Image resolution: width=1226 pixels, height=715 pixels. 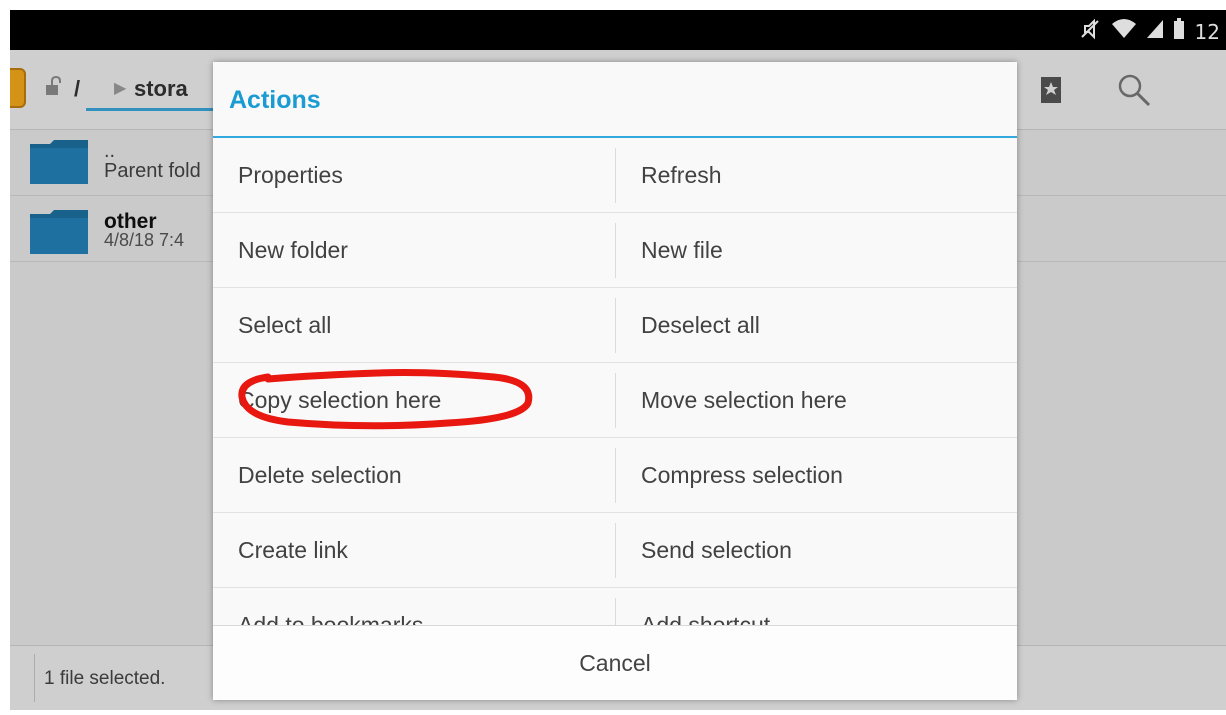 I want to click on action-label: Compress selection, so click(x=742, y=475).